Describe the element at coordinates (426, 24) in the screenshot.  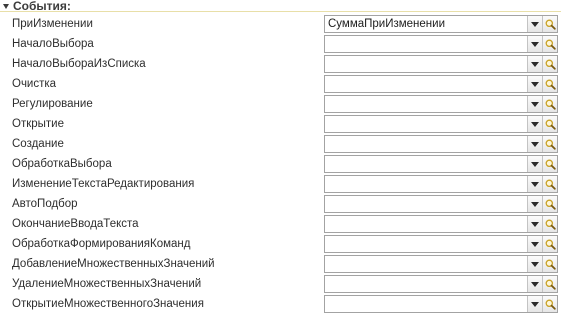
I see `event-handler-value: СуммаПриИзменении` at that location.